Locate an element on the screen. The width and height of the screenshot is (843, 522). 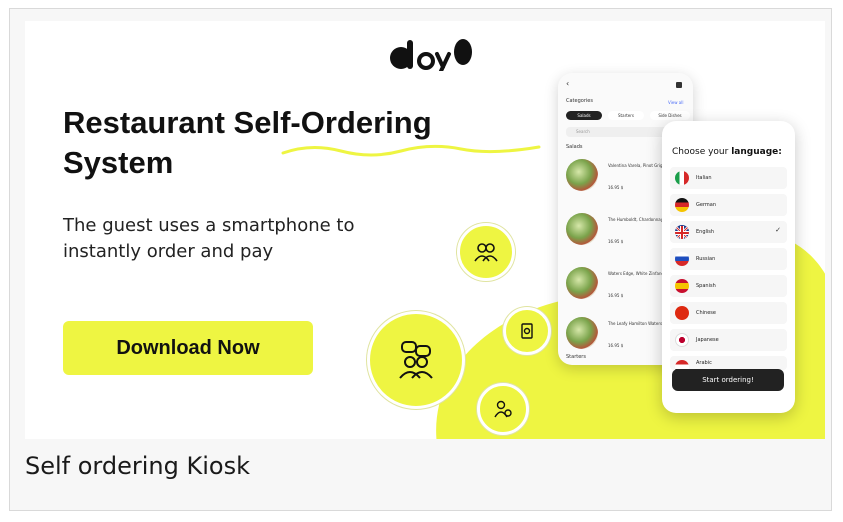
view-all-link: View all is located at coordinates (675, 102).